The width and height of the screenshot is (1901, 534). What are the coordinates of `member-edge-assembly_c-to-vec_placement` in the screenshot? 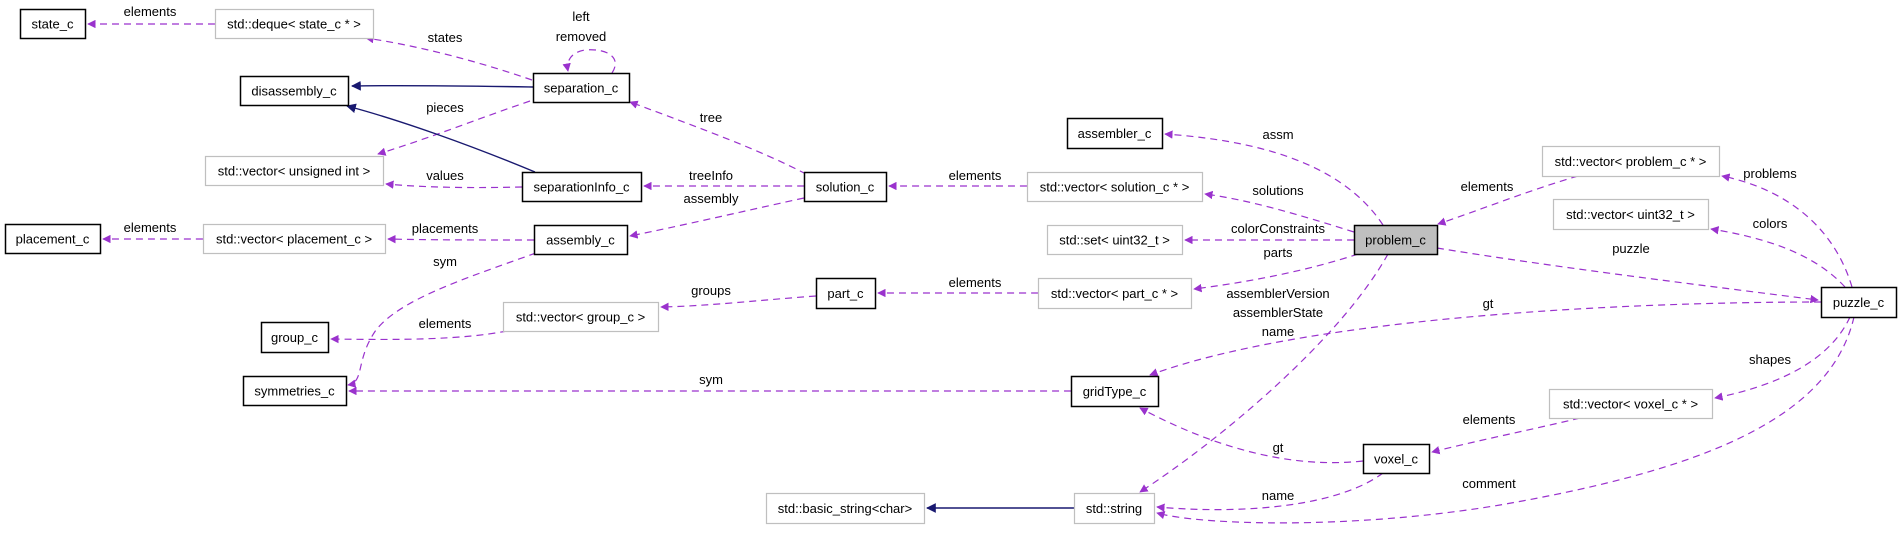 It's located at (461, 239).